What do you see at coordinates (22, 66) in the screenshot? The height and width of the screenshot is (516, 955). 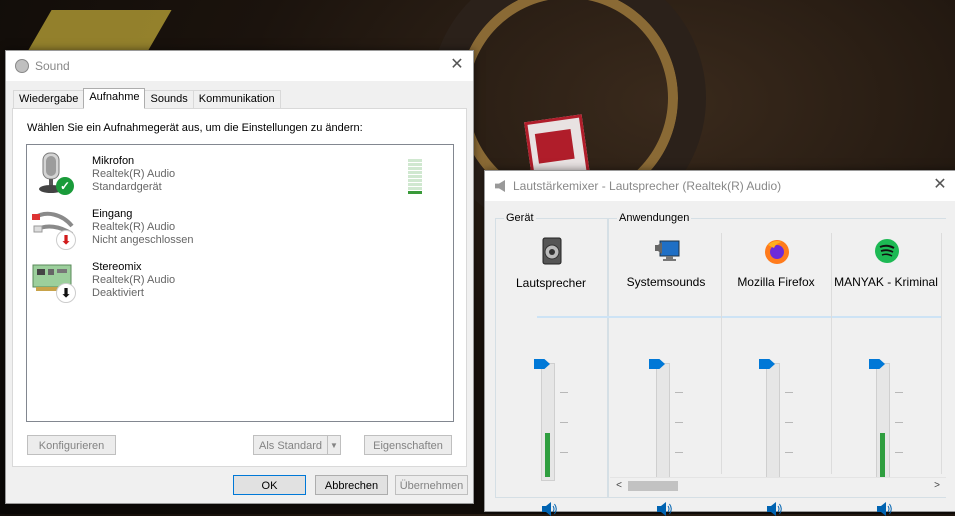 I see `sound-app-icon` at bounding box center [22, 66].